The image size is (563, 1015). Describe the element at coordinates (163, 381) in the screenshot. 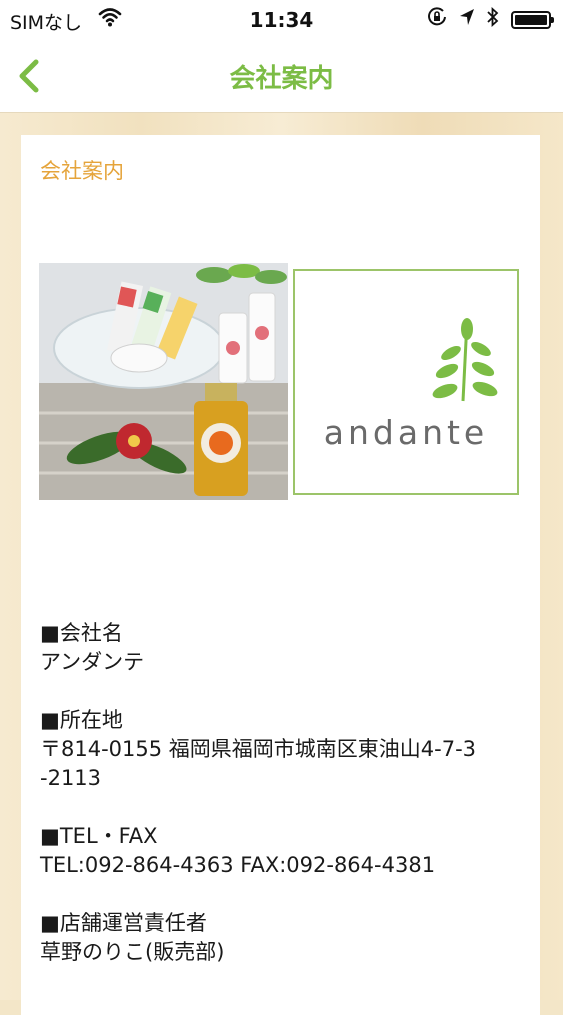

I see `product-photo` at that location.